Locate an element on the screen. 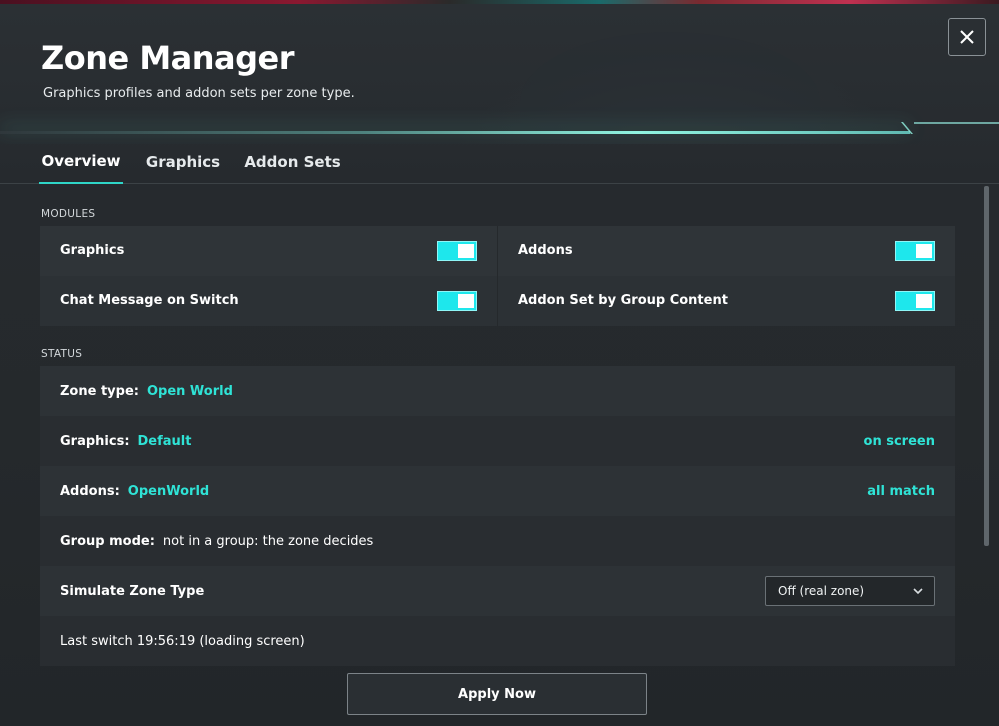 The width and height of the screenshot is (999, 726). module-addons-label: Addons is located at coordinates (545, 250).